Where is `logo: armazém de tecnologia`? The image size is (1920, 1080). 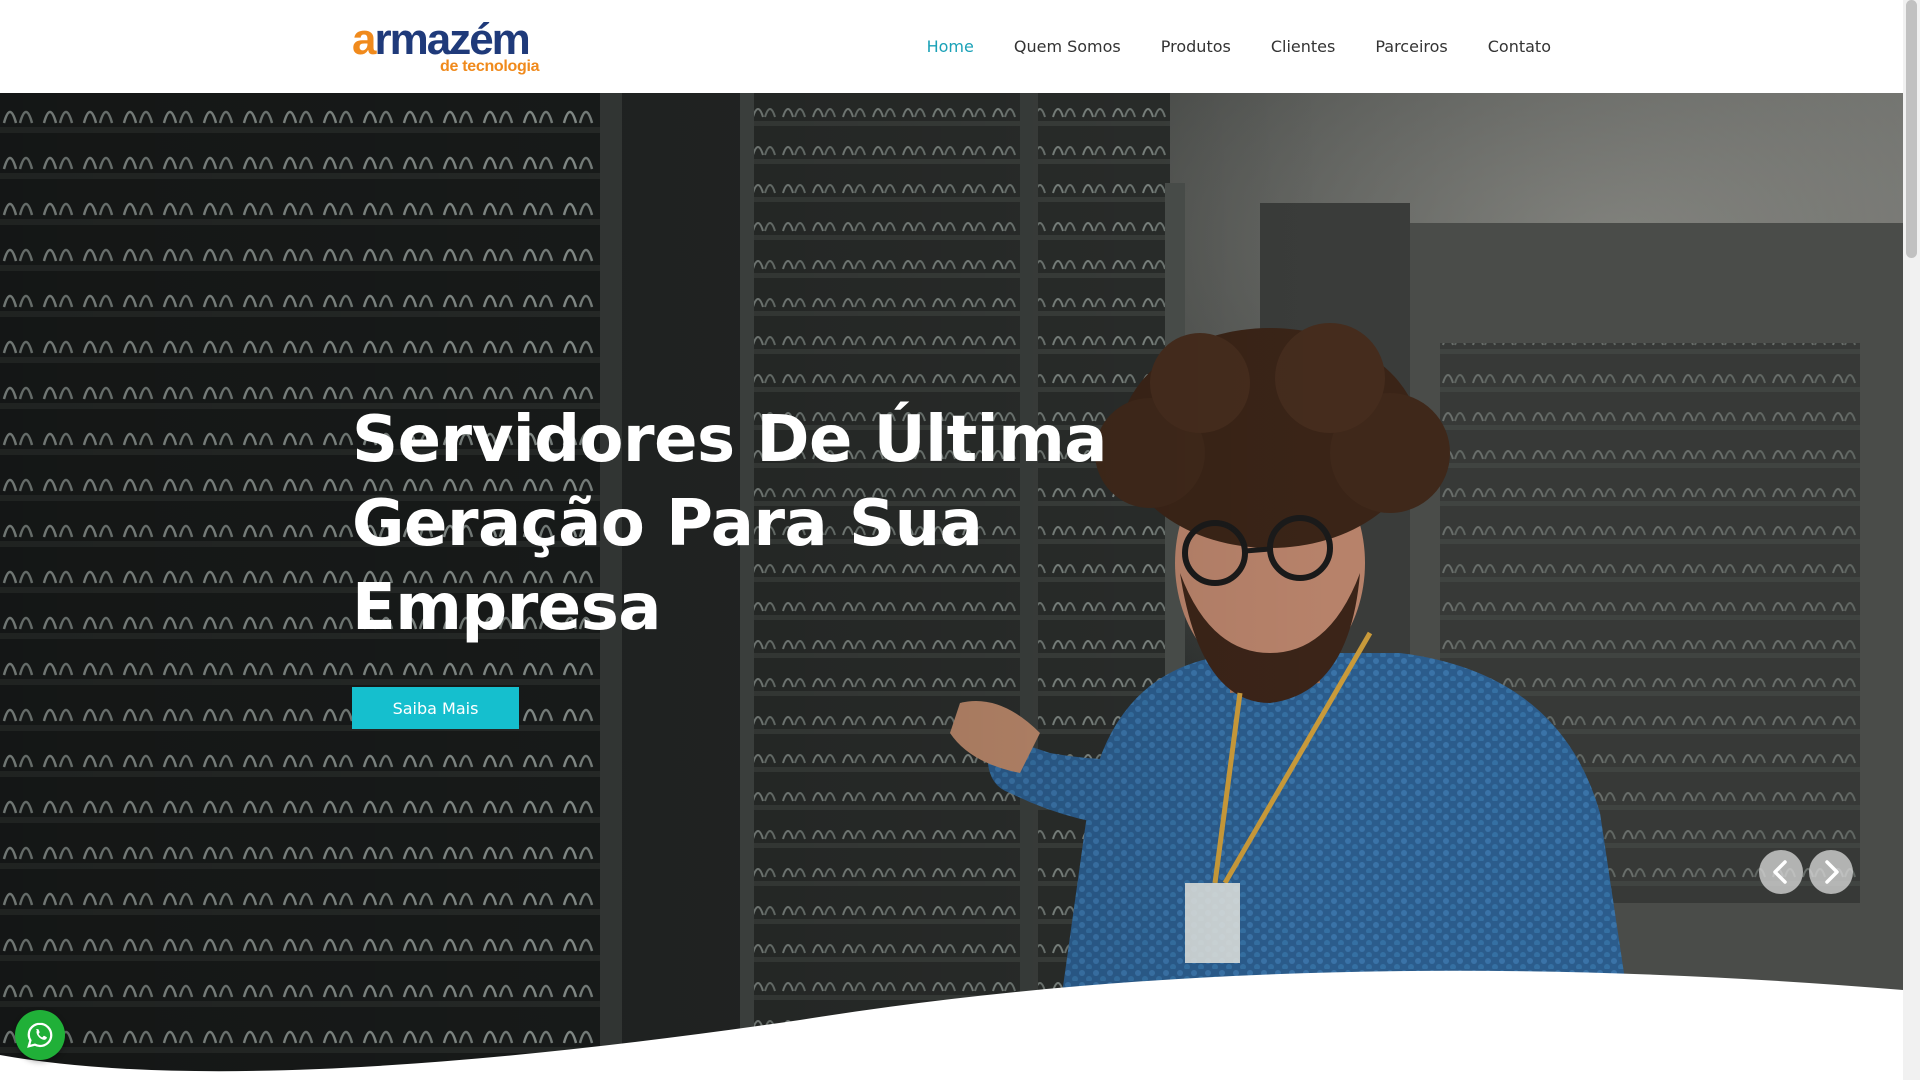 logo: armazém de tecnologia is located at coordinates (452, 46).